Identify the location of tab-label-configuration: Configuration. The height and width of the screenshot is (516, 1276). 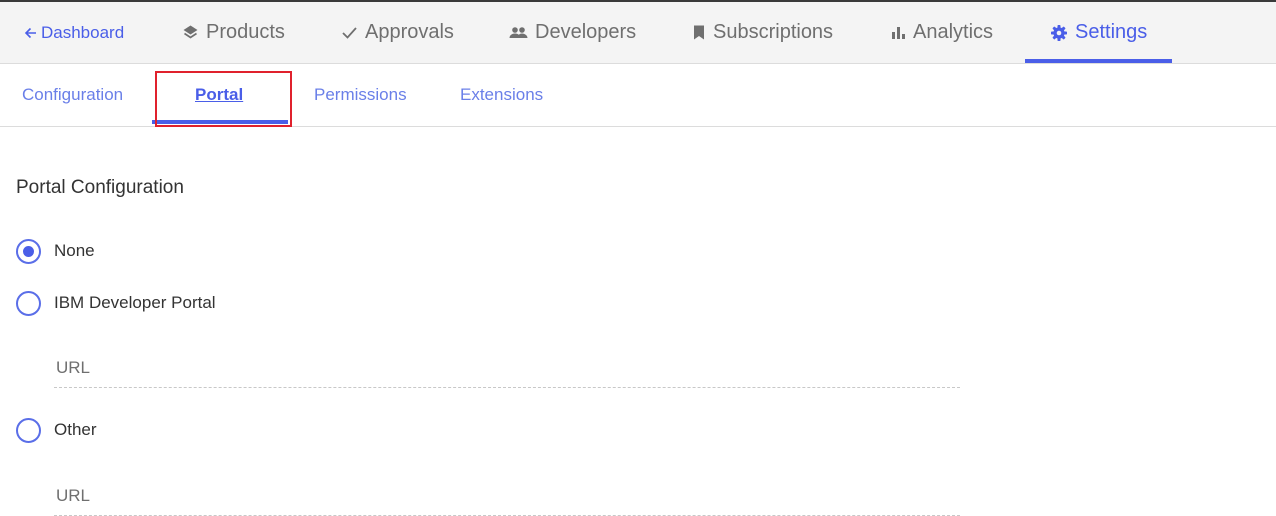
(73, 94).